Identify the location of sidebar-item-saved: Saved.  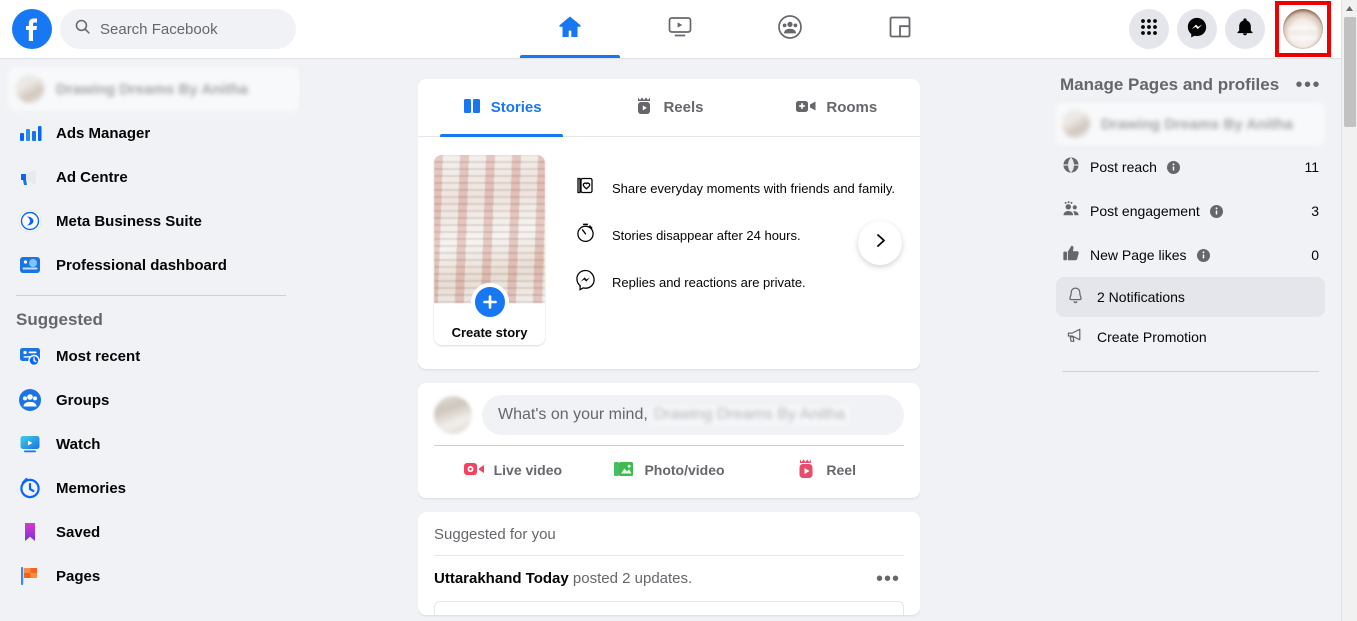
(154, 532).